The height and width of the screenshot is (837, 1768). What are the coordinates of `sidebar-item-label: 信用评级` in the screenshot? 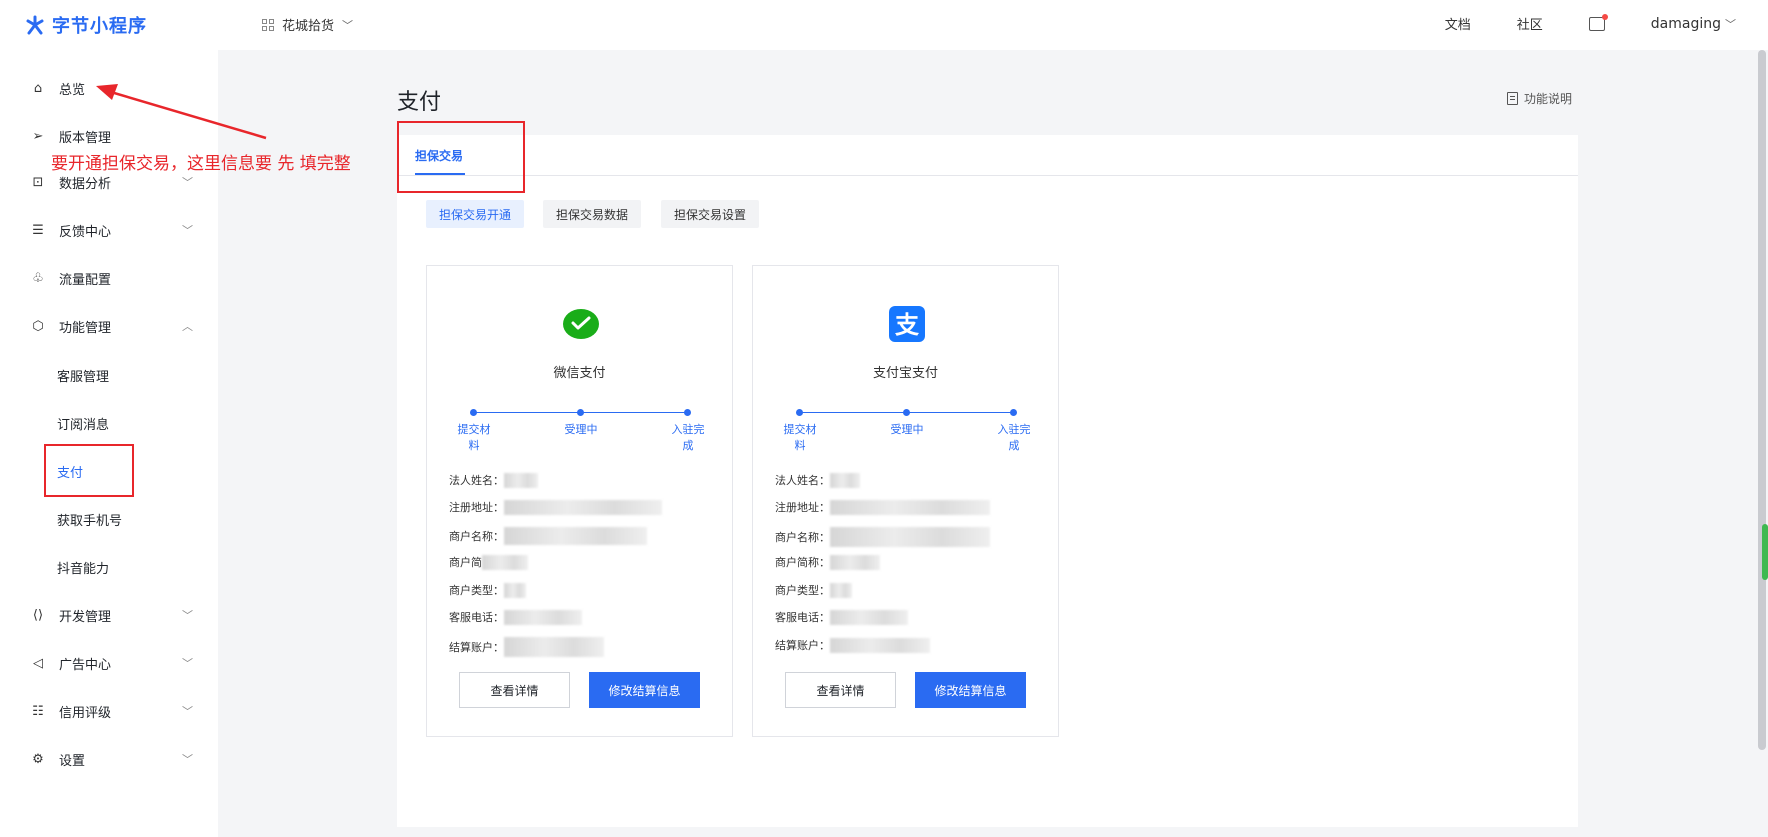 It's located at (85, 713).